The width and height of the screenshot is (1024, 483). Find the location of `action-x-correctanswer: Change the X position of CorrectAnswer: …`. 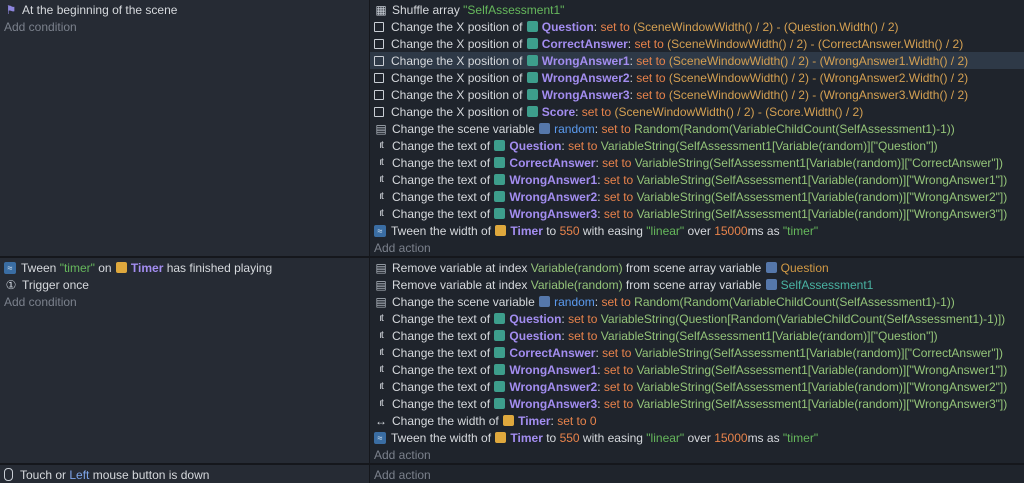

action-x-correctanswer: Change the X position of CorrectAnswer: … is located at coordinates (697, 43).